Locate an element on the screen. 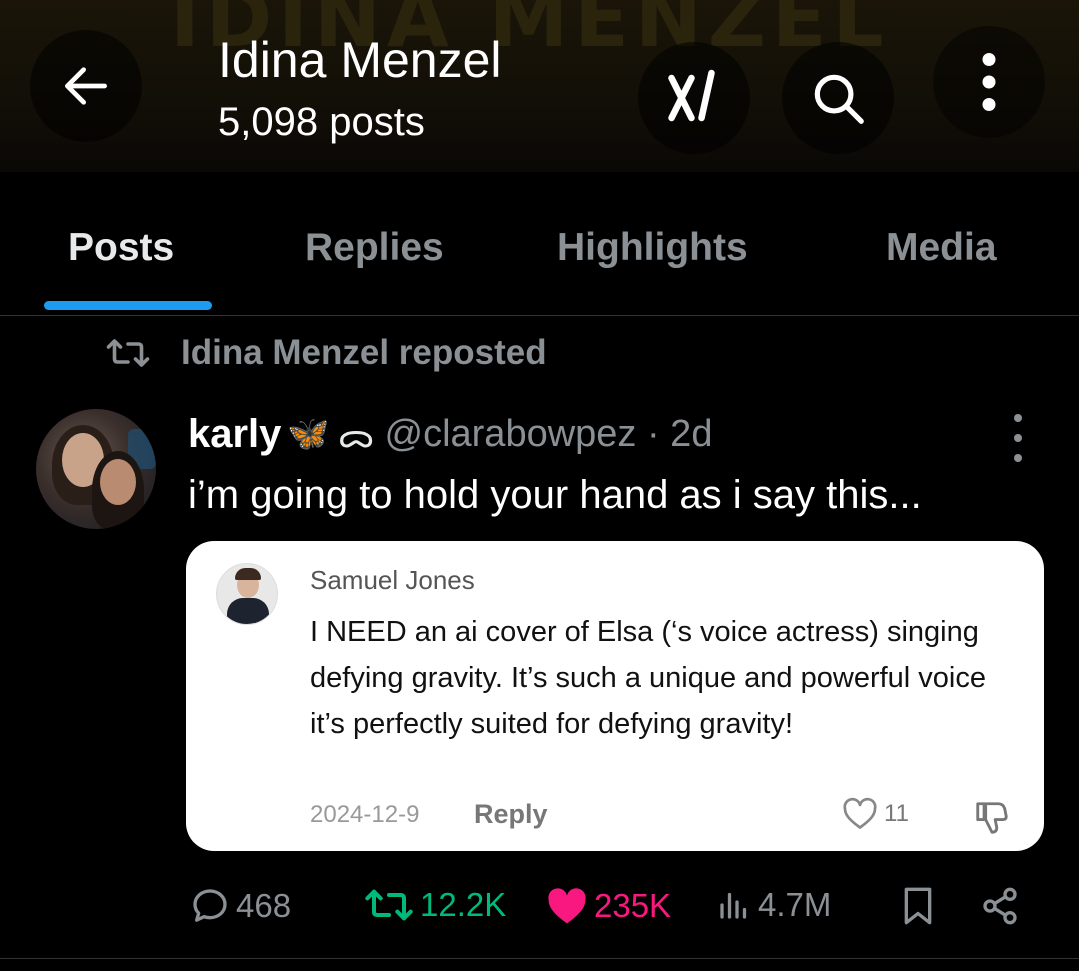  tab-media: Media is located at coordinates (941, 248).